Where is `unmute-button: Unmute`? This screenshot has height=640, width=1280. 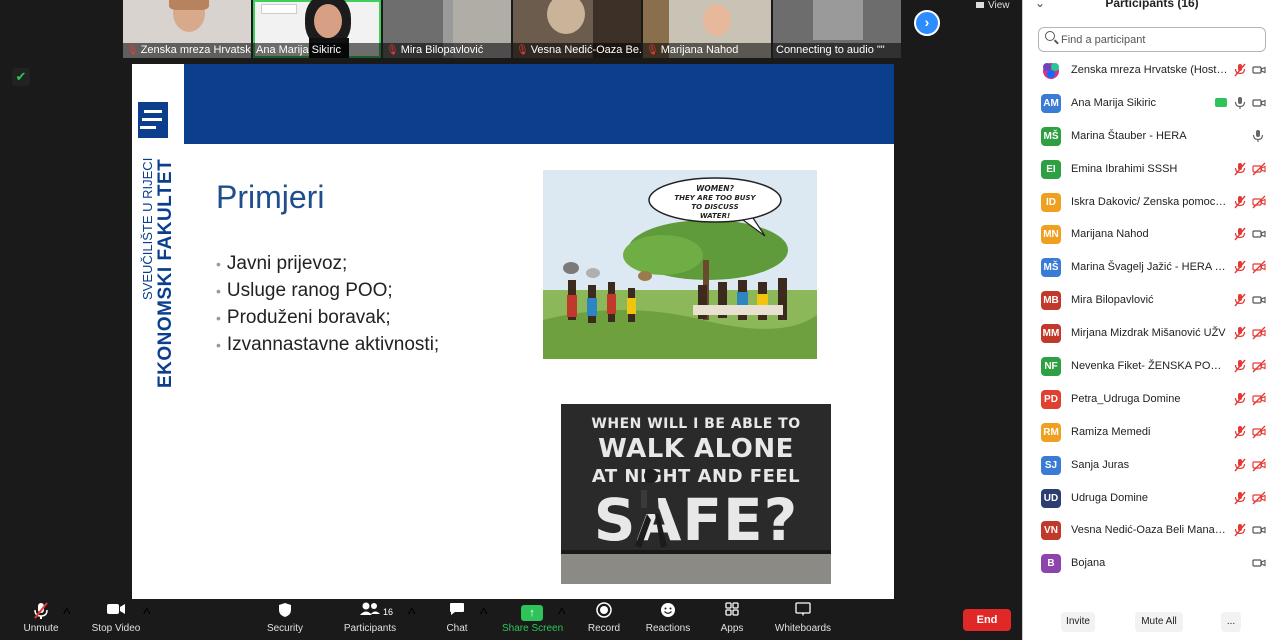 unmute-button: Unmute is located at coordinates (41, 619).